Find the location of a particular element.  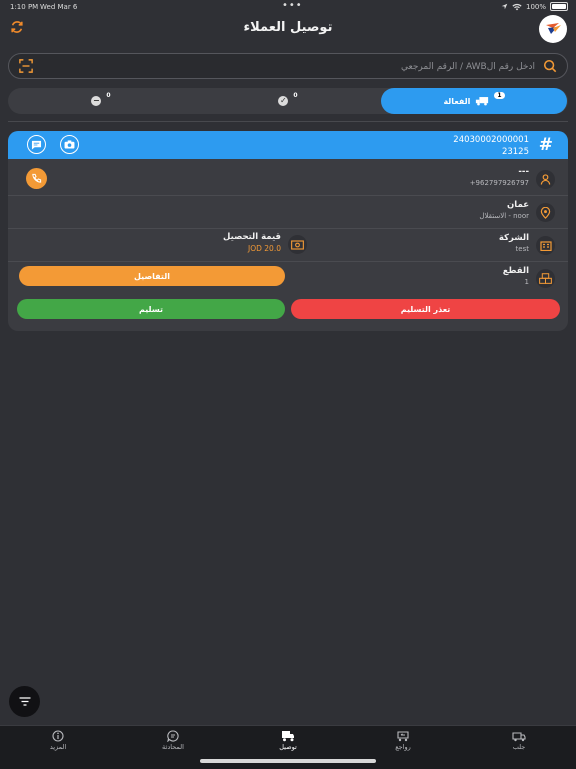

pieces-value: 1 is located at coordinates (526, 282).